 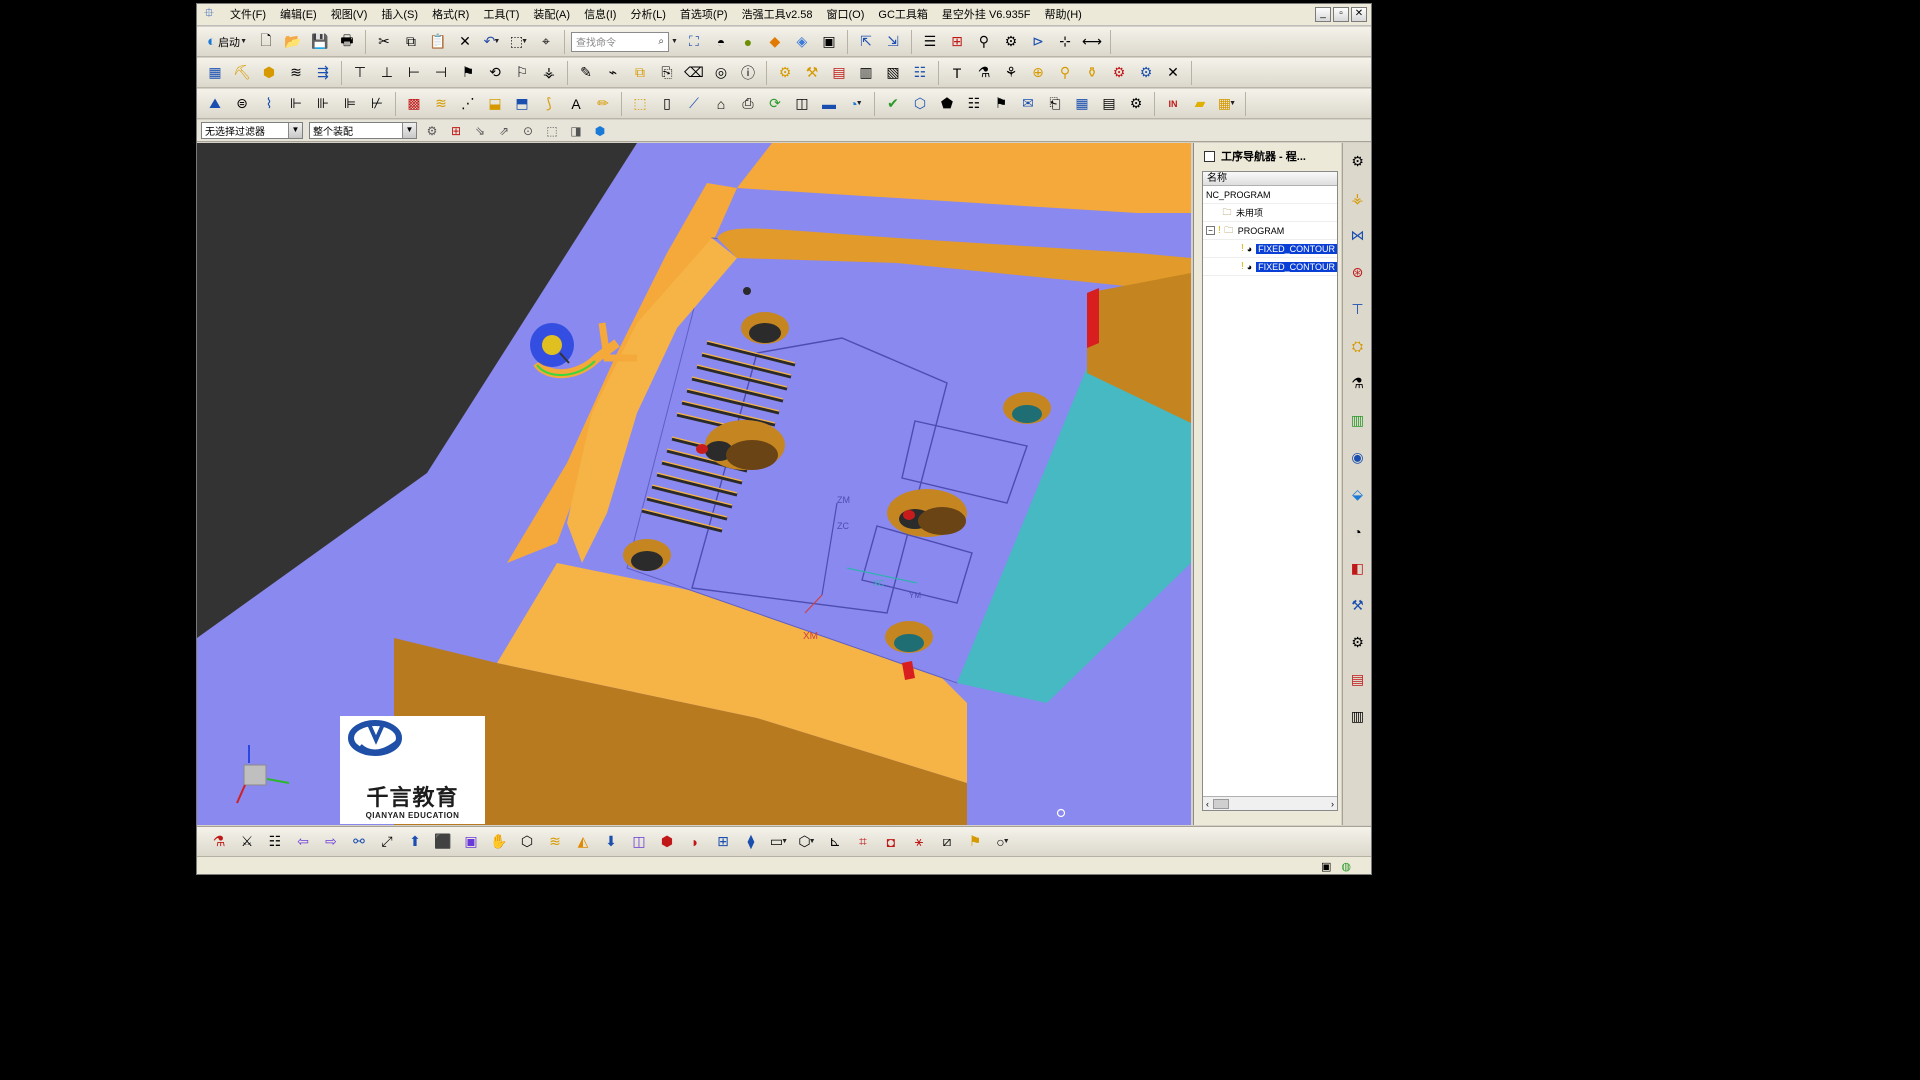 What do you see at coordinates (920, 104) in the screenshot?
I see `gouge-check-button: ⬡` at bounding box center [920, 104].